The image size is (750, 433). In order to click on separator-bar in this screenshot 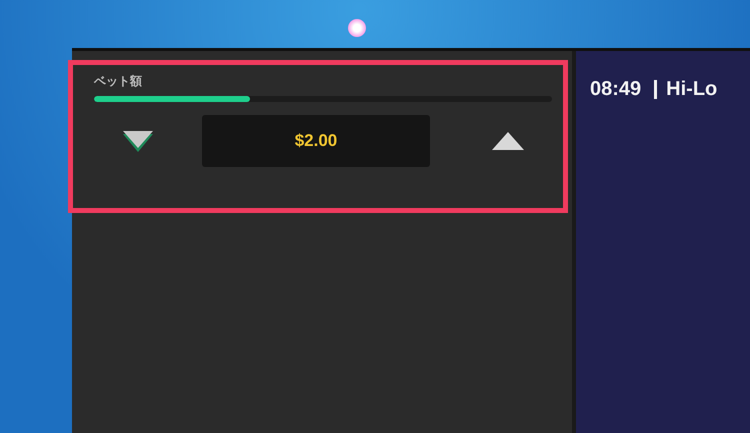, I will do `click(656, 89)`.